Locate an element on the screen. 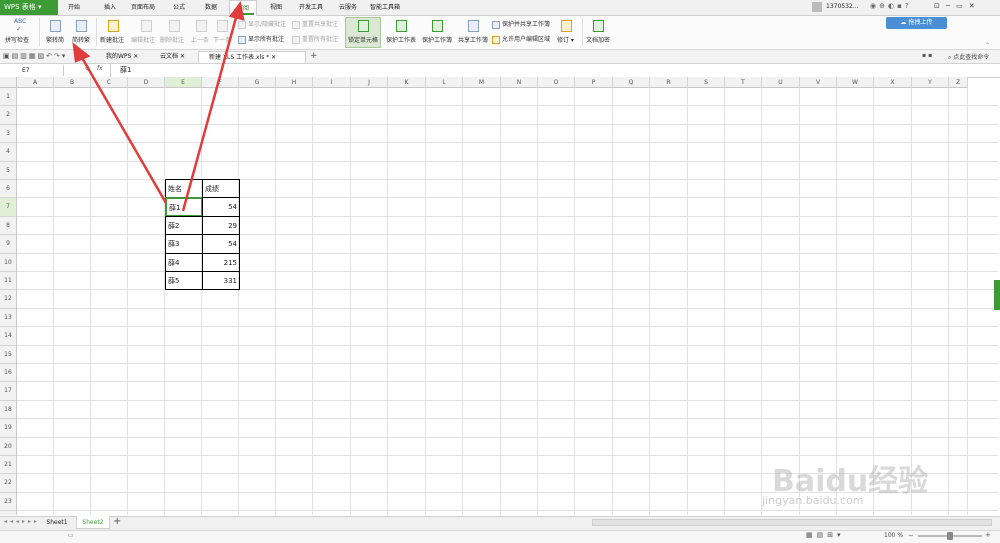  arrow-to-review-tab is located at coordinates (210, 112).